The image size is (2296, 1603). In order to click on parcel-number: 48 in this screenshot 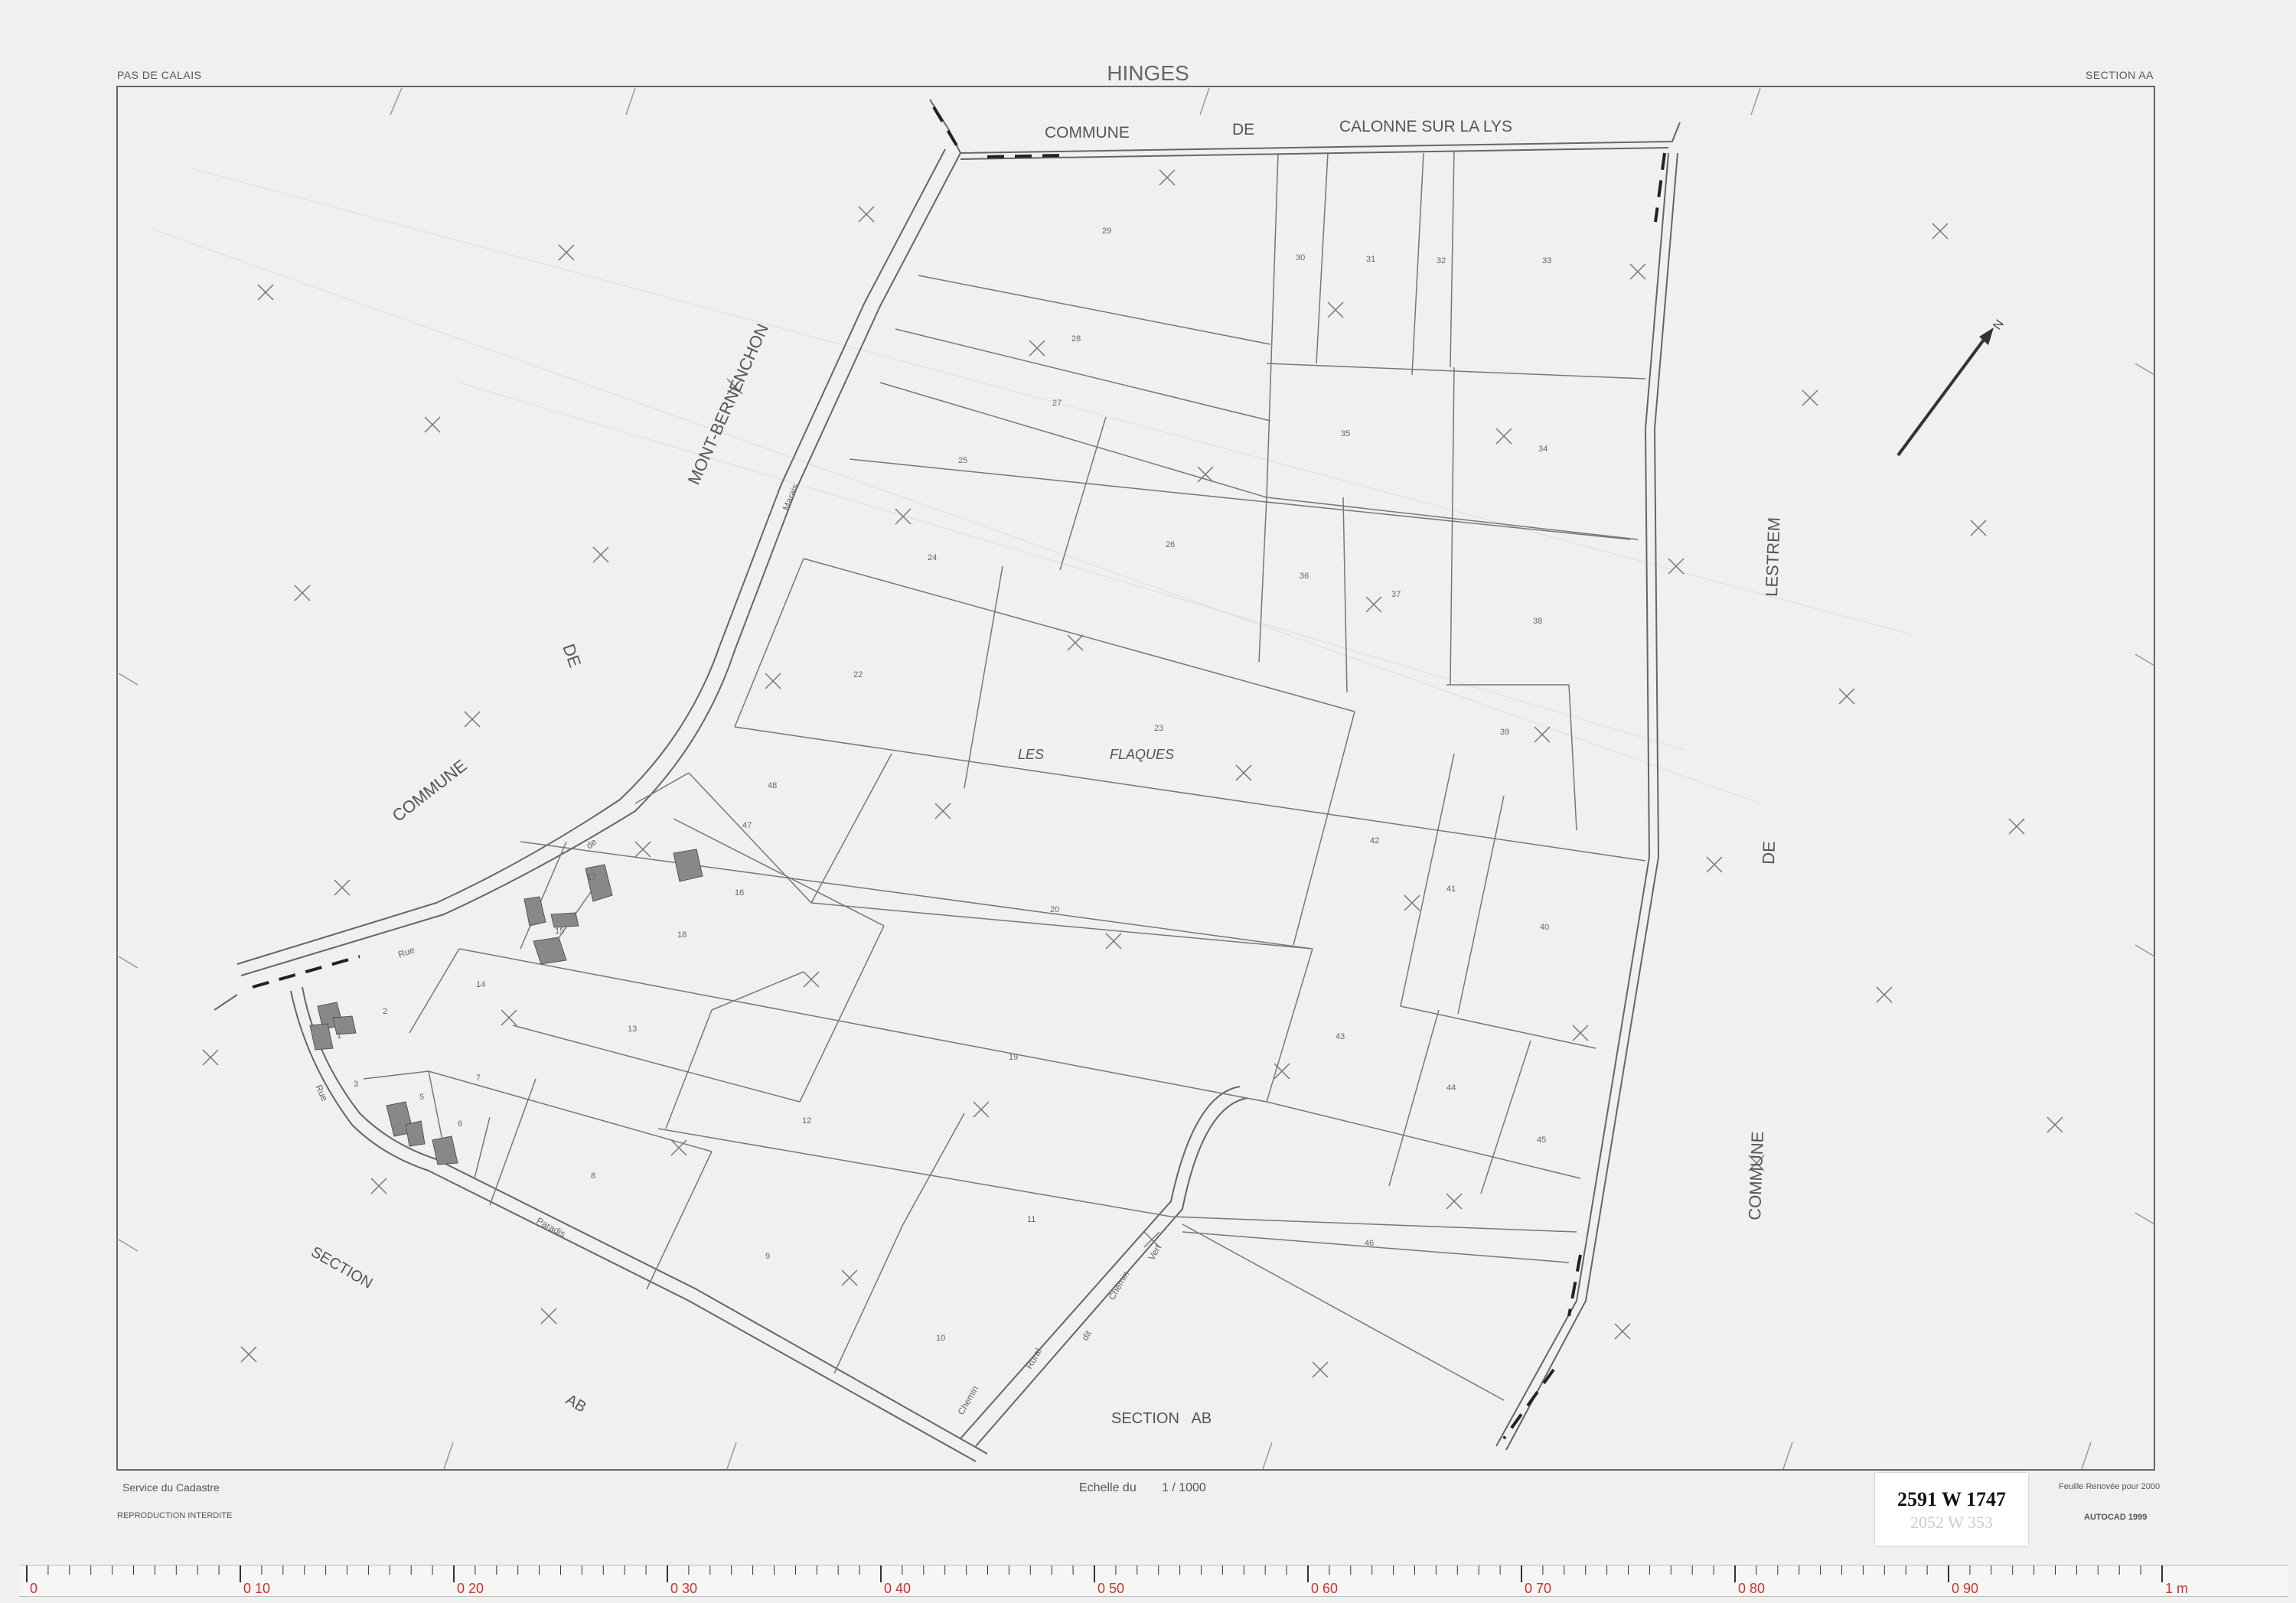, I will do `click(772, 785)`.